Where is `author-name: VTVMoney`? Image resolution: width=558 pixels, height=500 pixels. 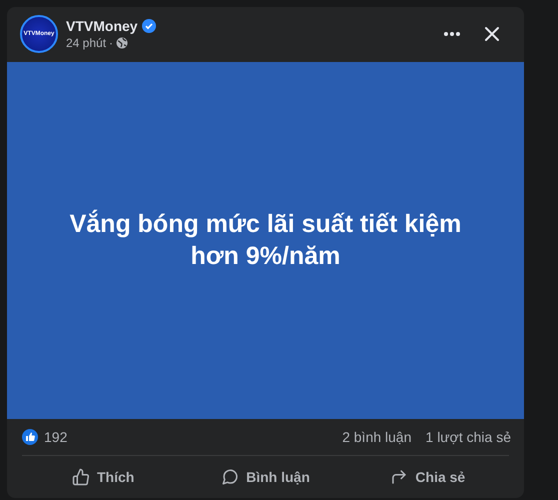
author-name: VTVMoney is located at coordinates (102, 26).